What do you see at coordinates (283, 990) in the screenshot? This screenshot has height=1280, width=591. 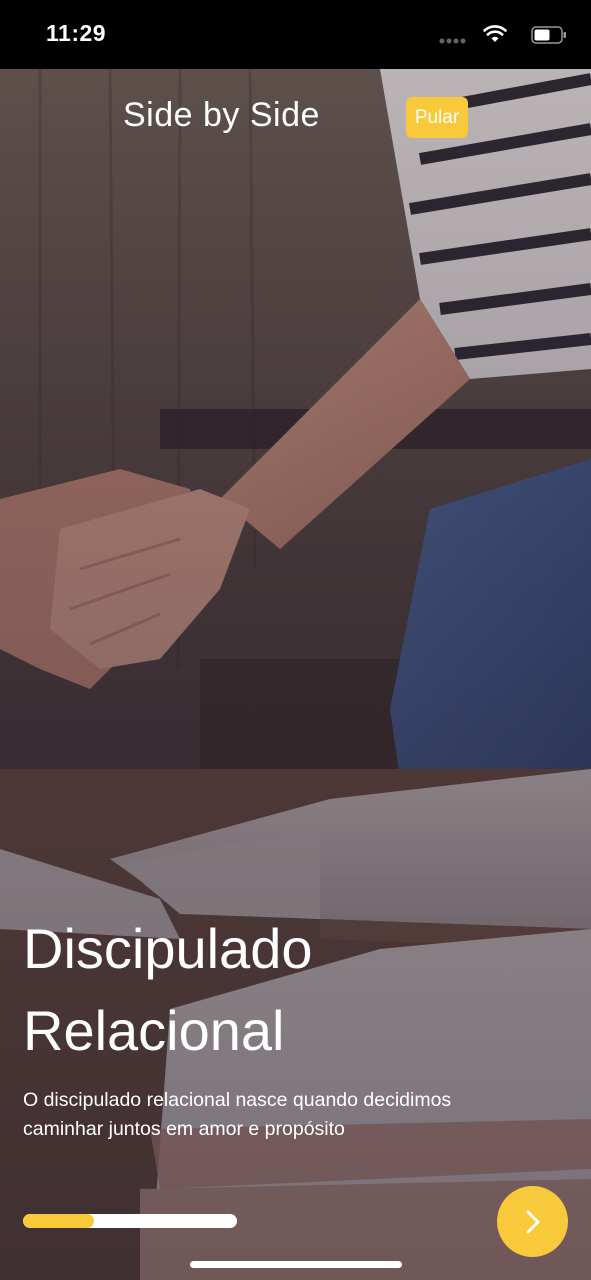 I see `onboarding-headline: Discipulado Relacional` at bounding box center [283, 990].